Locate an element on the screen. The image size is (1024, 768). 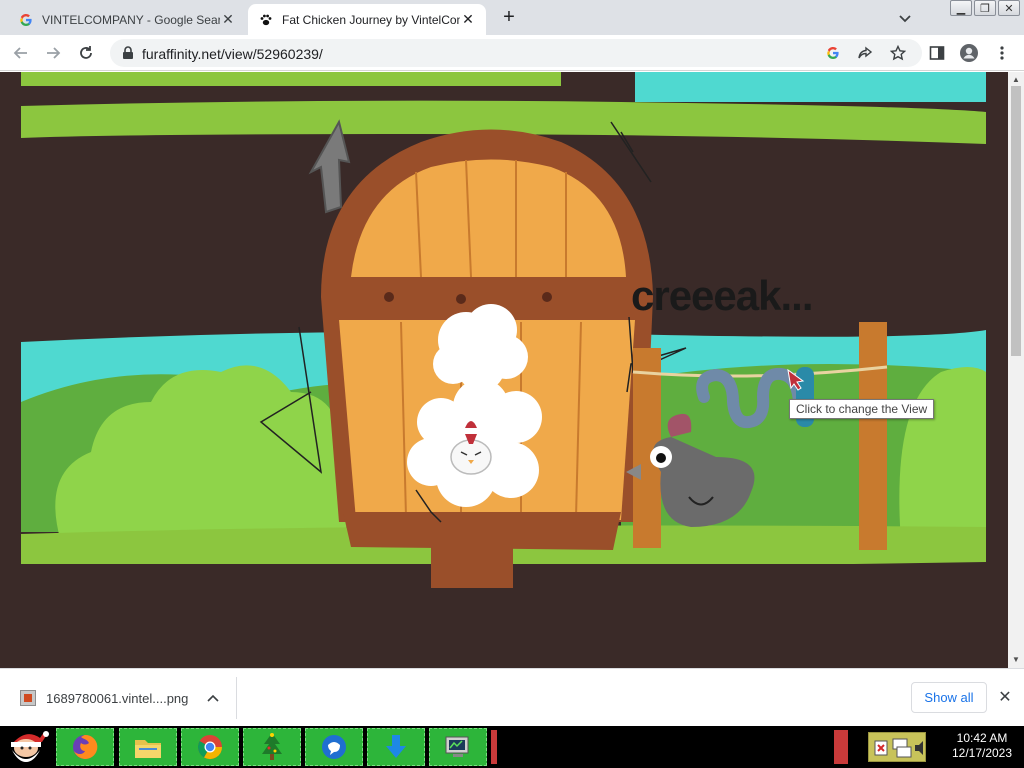
download-item: 1689780061.vintel....png is located at coordinates (124, 698).